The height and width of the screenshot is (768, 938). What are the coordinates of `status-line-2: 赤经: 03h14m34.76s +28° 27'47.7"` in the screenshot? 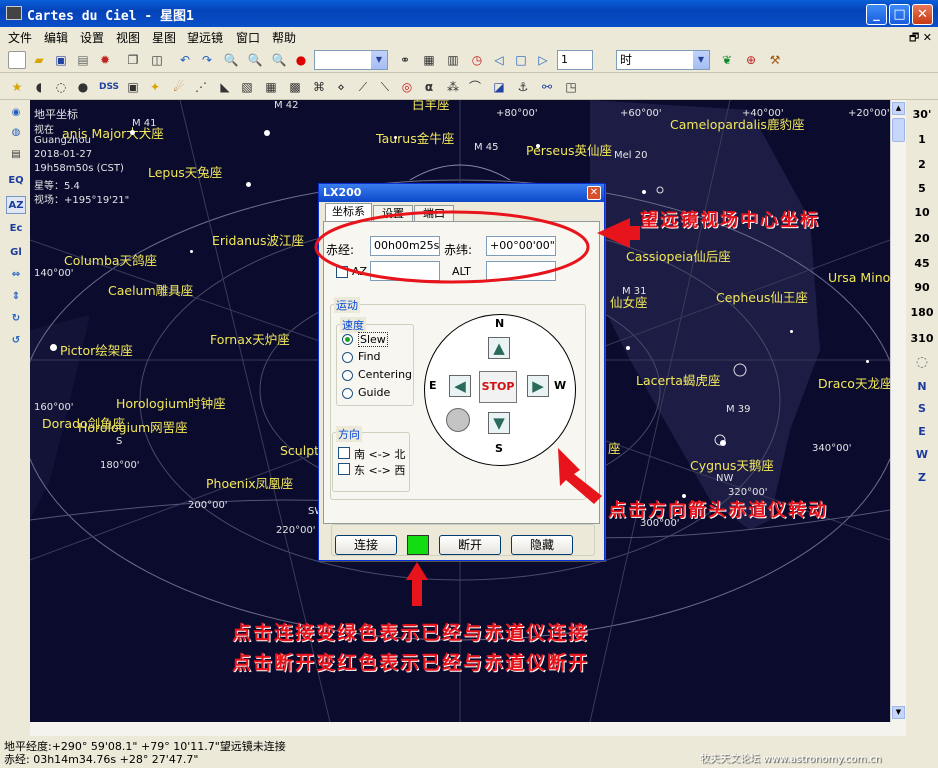 It's located at (101, 759).